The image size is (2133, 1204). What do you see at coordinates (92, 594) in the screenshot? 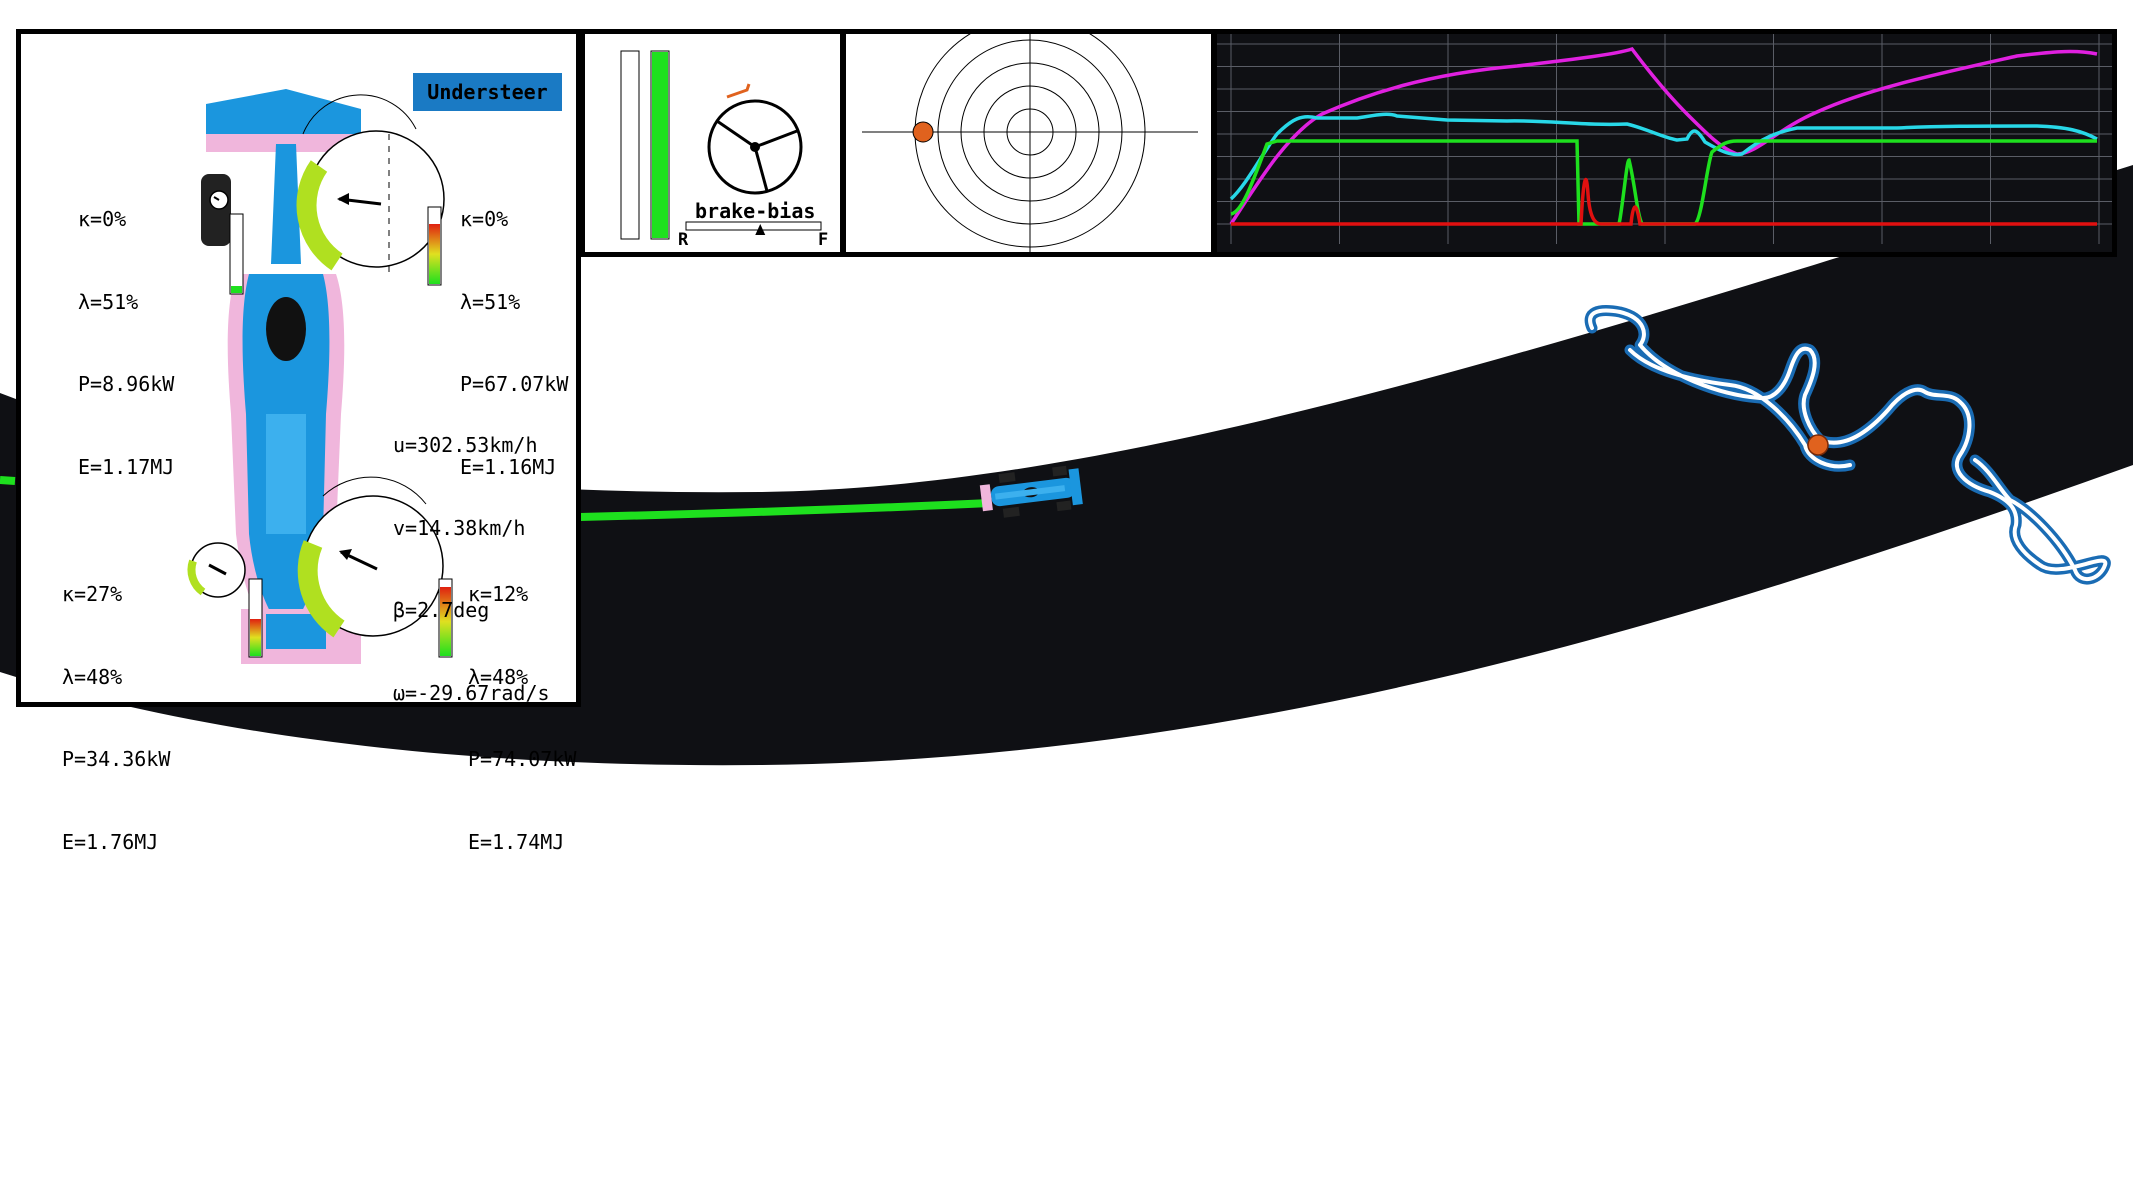
I see `rl-slip-ratio: κ=27%` at bounding box center [92, 594].